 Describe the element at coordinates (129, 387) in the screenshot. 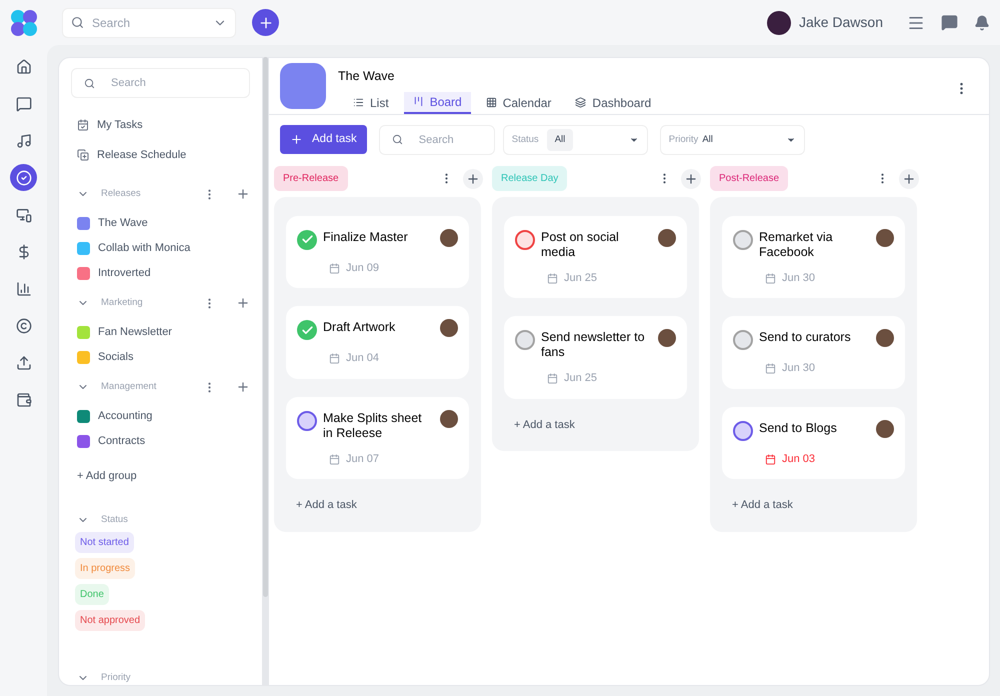

I see `group-title: Management` at that location.